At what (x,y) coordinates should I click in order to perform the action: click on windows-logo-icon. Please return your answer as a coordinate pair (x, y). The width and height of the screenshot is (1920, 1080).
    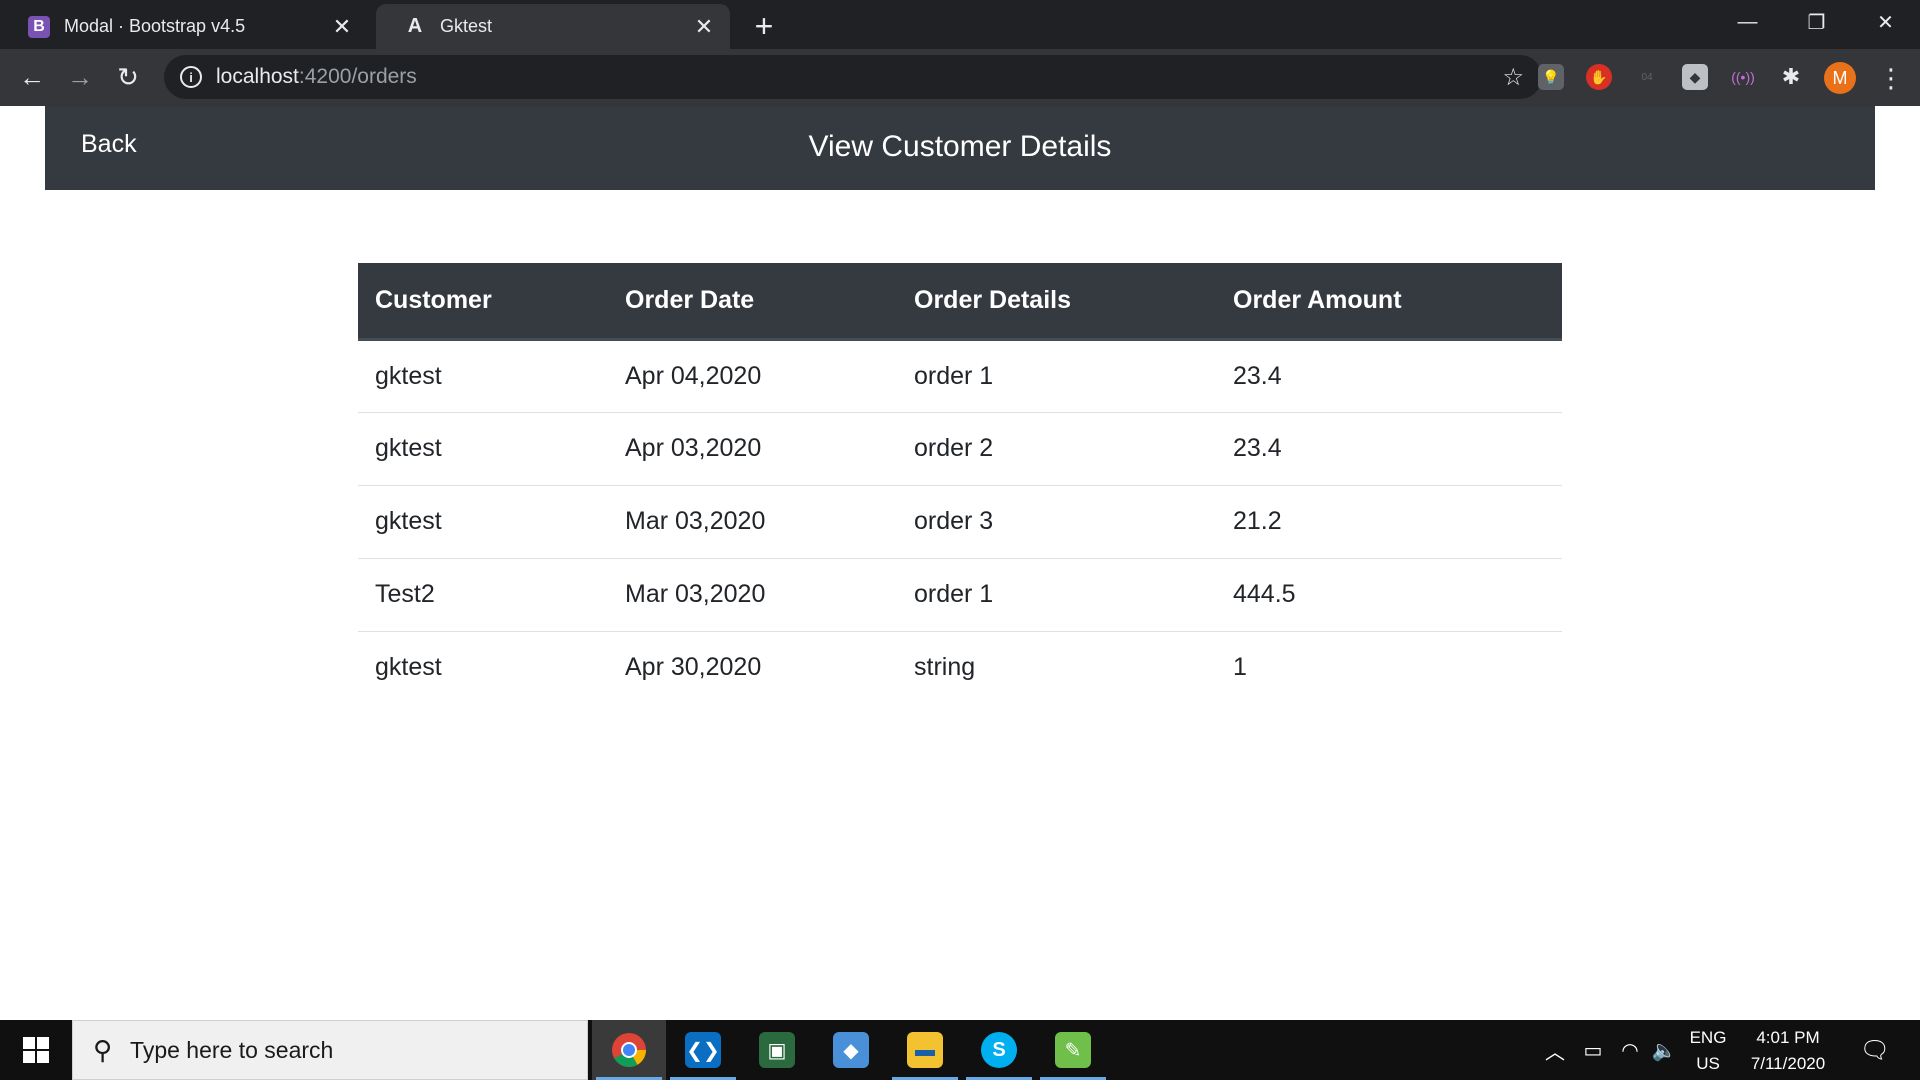
    Looking at the image, I should click on (36, 1050).